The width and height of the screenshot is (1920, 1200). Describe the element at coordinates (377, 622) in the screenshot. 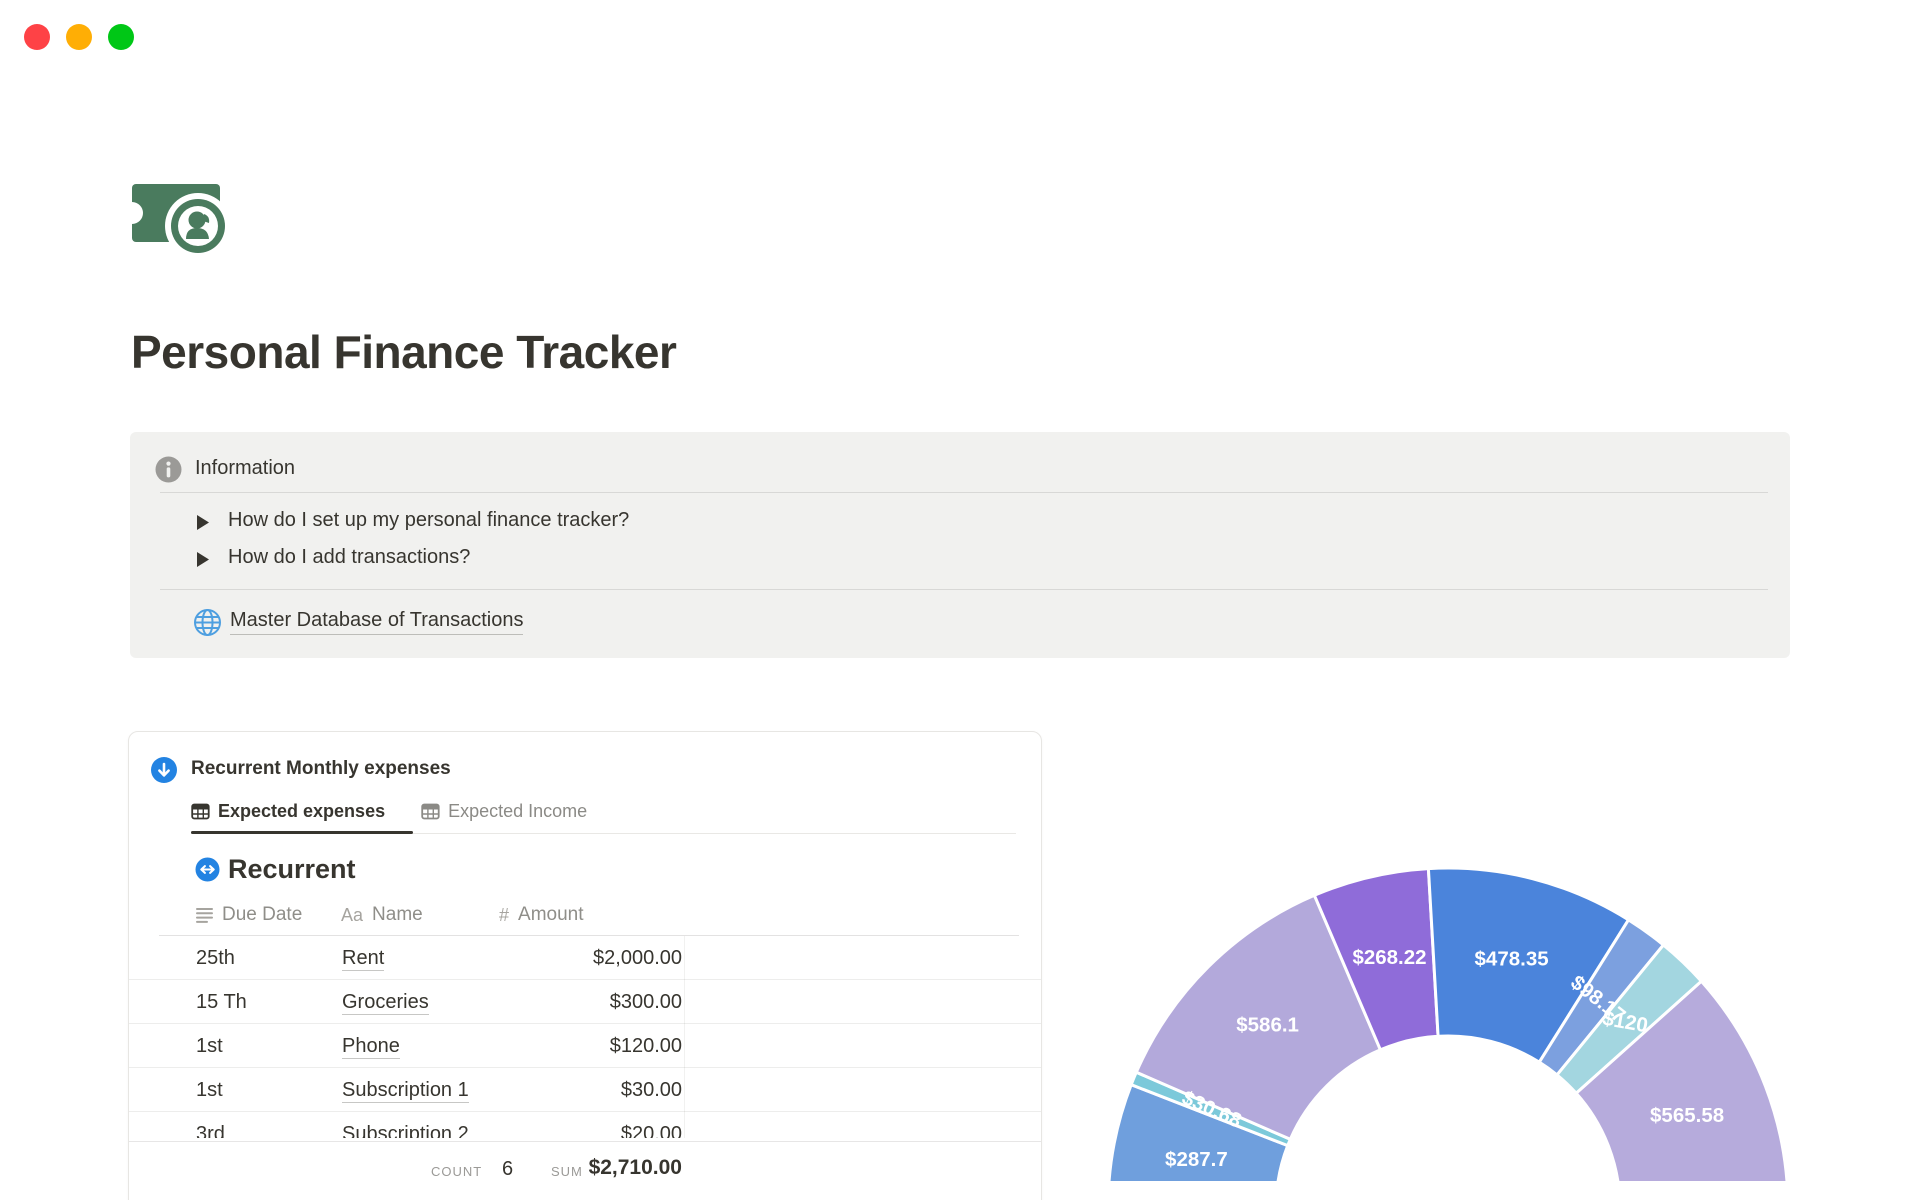

I see `master-database-link: Master Database of Transactions` at that location.